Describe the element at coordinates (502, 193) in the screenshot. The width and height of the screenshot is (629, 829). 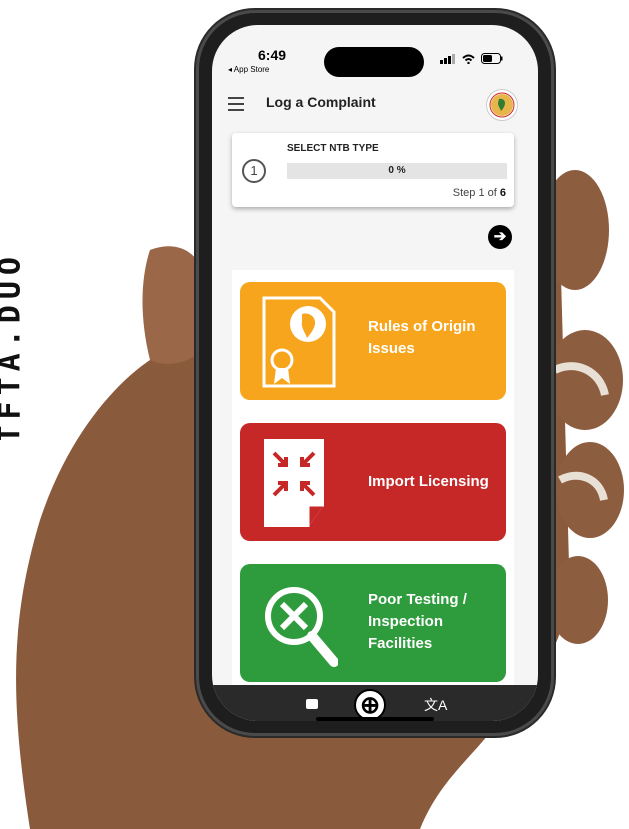
I see `step-counter-total: 6` at that location.